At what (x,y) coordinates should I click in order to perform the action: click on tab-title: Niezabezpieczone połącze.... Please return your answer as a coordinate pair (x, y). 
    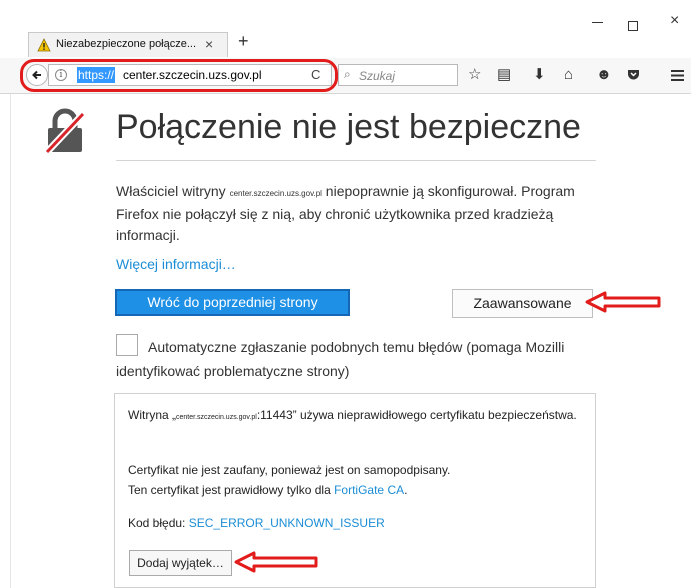
    Looking at the image, I should click on (126, 44).